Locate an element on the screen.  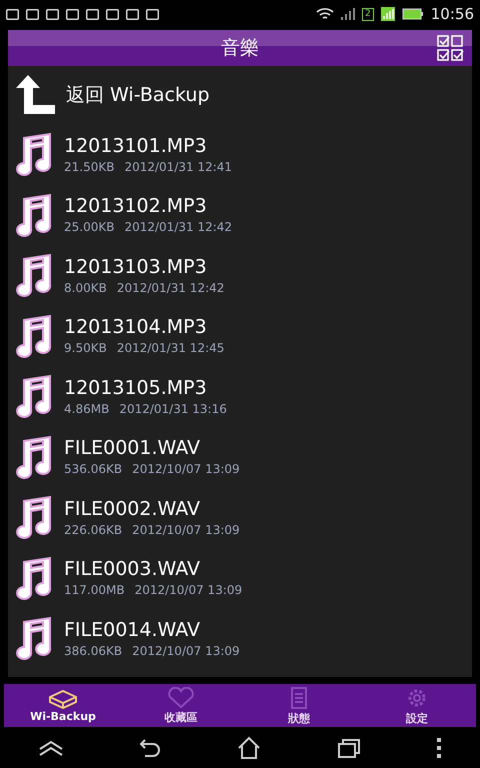
screen-title: 音樂 is located at coordinates (240, 48).